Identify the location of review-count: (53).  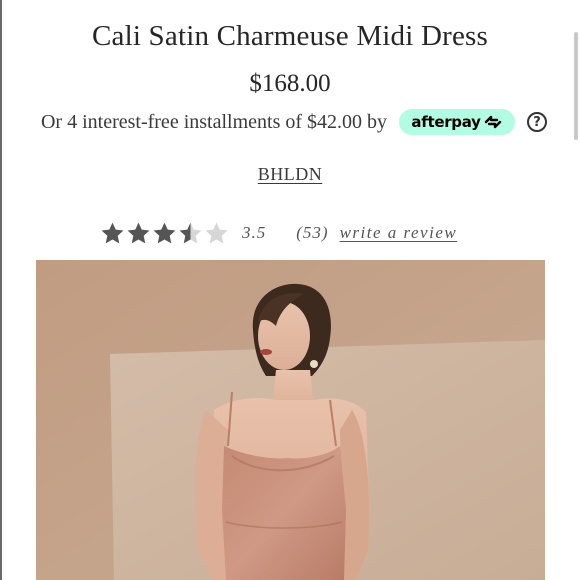
(312, 232).